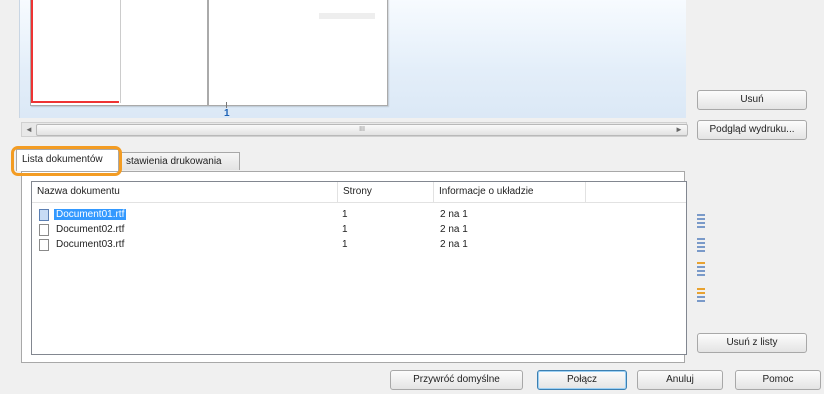 This screenshot has height=394, width=824. I want to click on preview-horizontal-scrollbar: ◄ III ►, so click(354, 129).